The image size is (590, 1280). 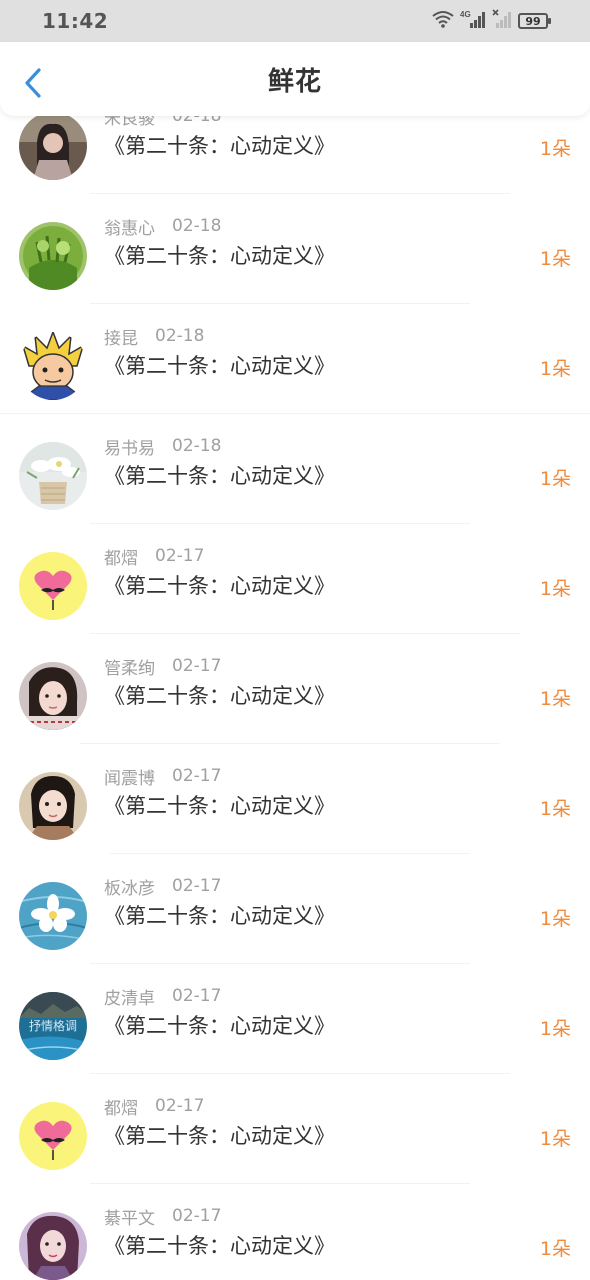 I want to click on nav-bar: 鲜花, so click(x=295, y=79).